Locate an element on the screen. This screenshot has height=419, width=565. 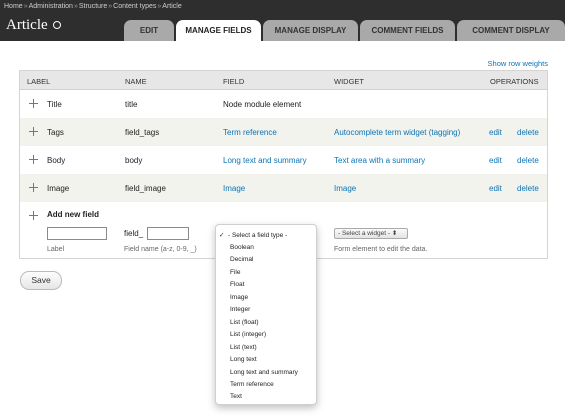
shortcut-icon is located at coordinates (57, 25).